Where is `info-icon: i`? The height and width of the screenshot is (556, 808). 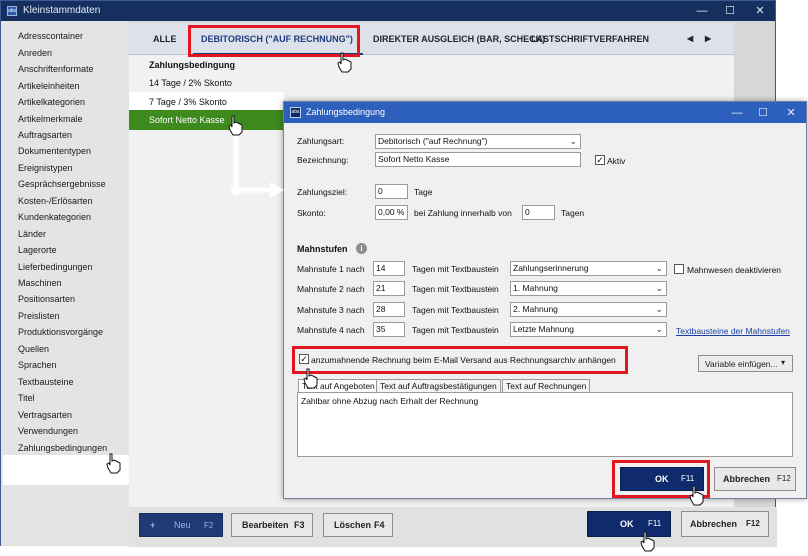 info-icon: i is located at coordinates (361, 248).